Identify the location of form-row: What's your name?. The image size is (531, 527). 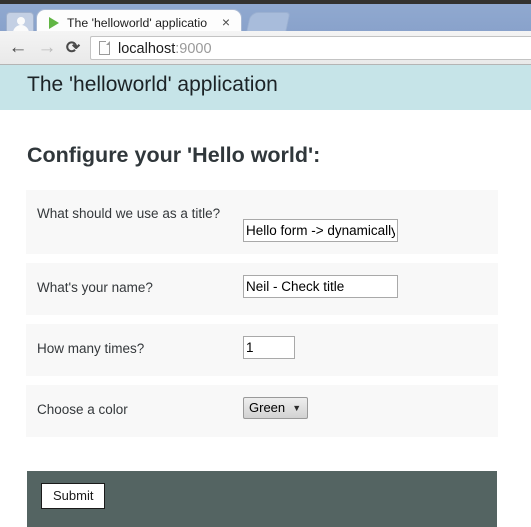
(262, 289).